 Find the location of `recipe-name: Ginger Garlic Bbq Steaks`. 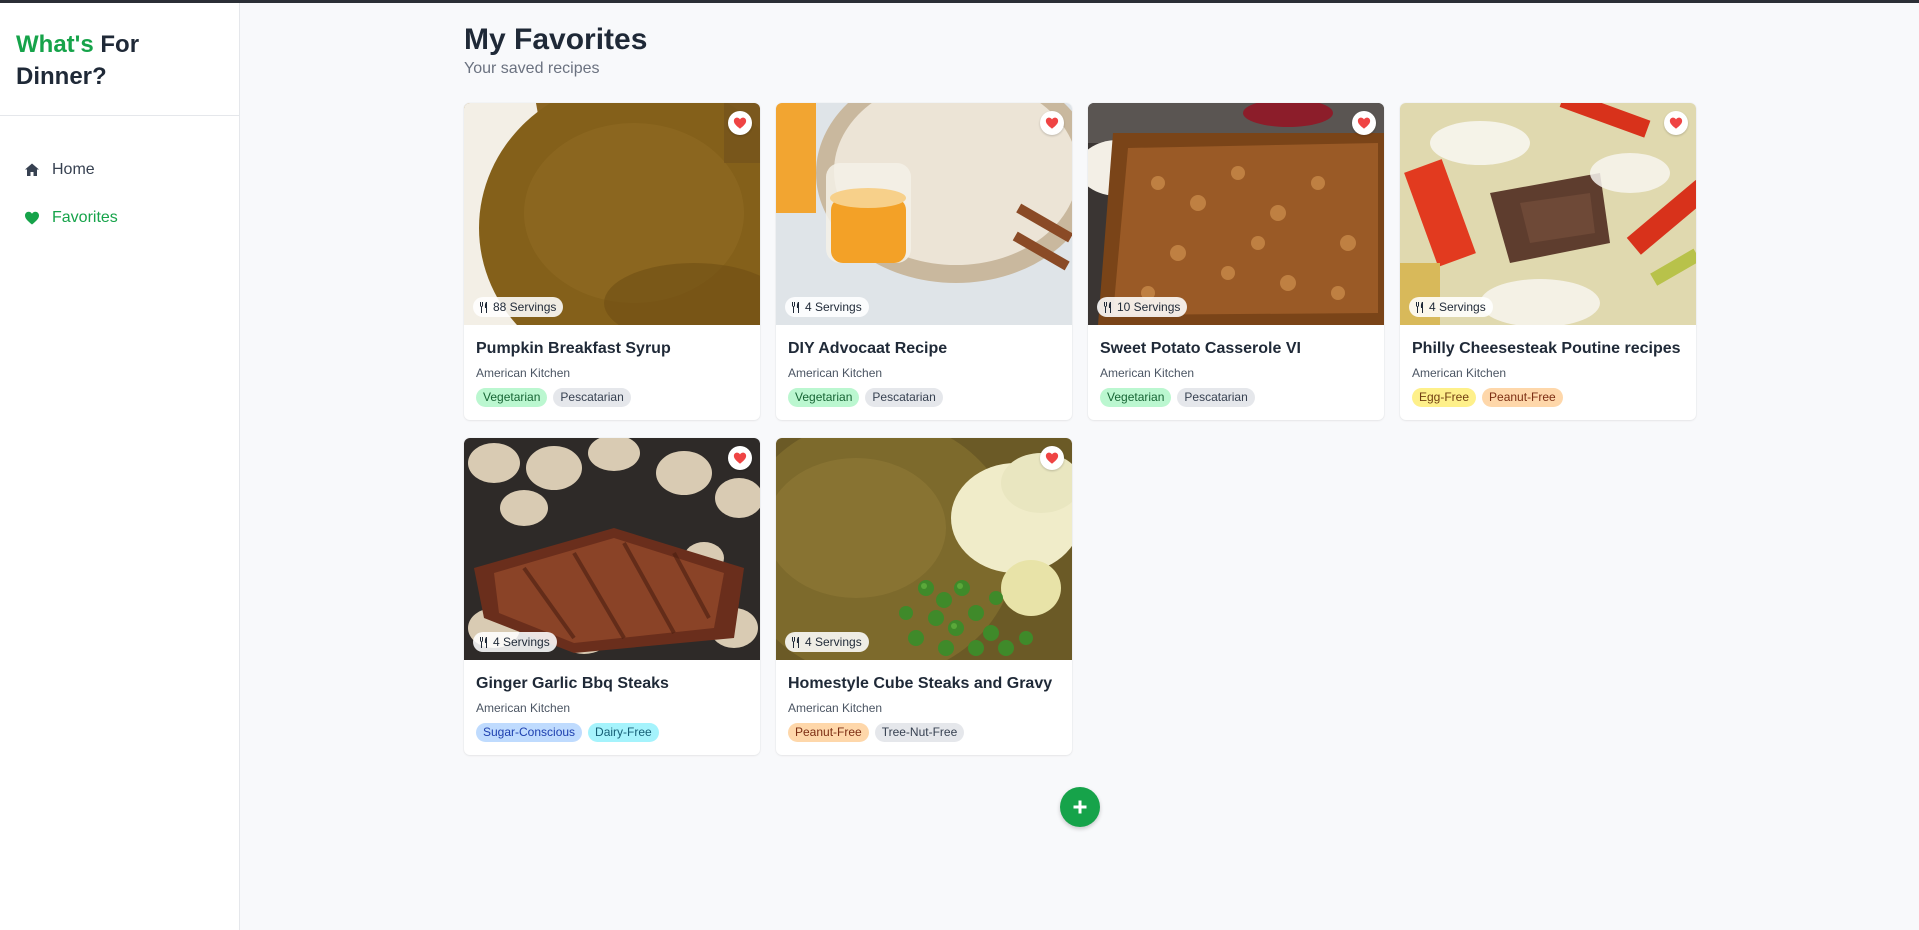

recipe-name: Ginger Garlic Bbq Steaks is located at coordinates (612, 684).